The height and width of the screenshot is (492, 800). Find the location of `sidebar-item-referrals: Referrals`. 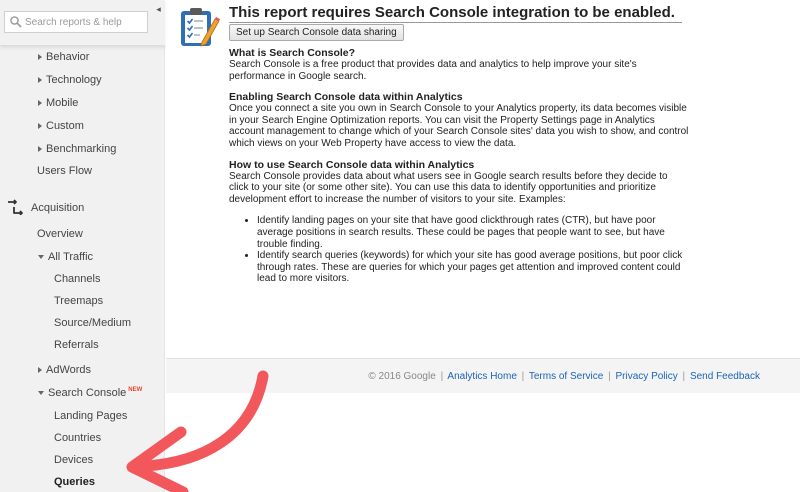

sidebar-item-referrals: Referrals is located at coordinates (76, 345).